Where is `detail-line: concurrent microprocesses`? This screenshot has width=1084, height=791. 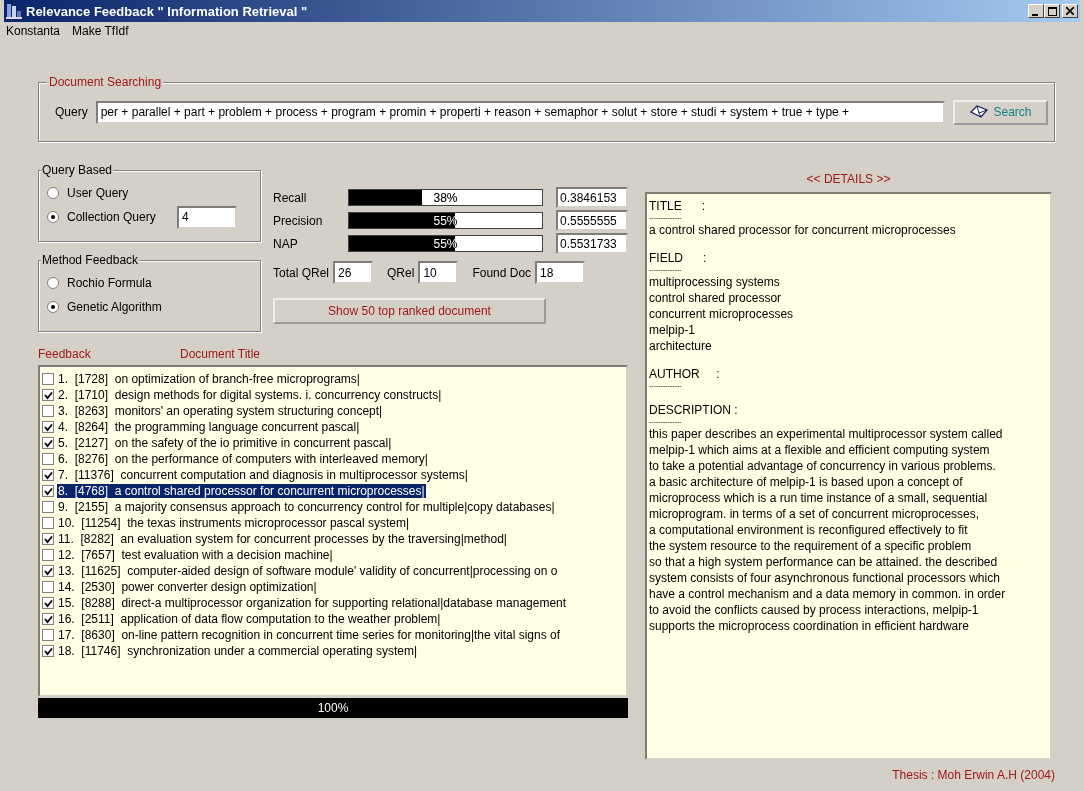 detail-line: concurrent microprocesses is located at coordinates (722, 314).